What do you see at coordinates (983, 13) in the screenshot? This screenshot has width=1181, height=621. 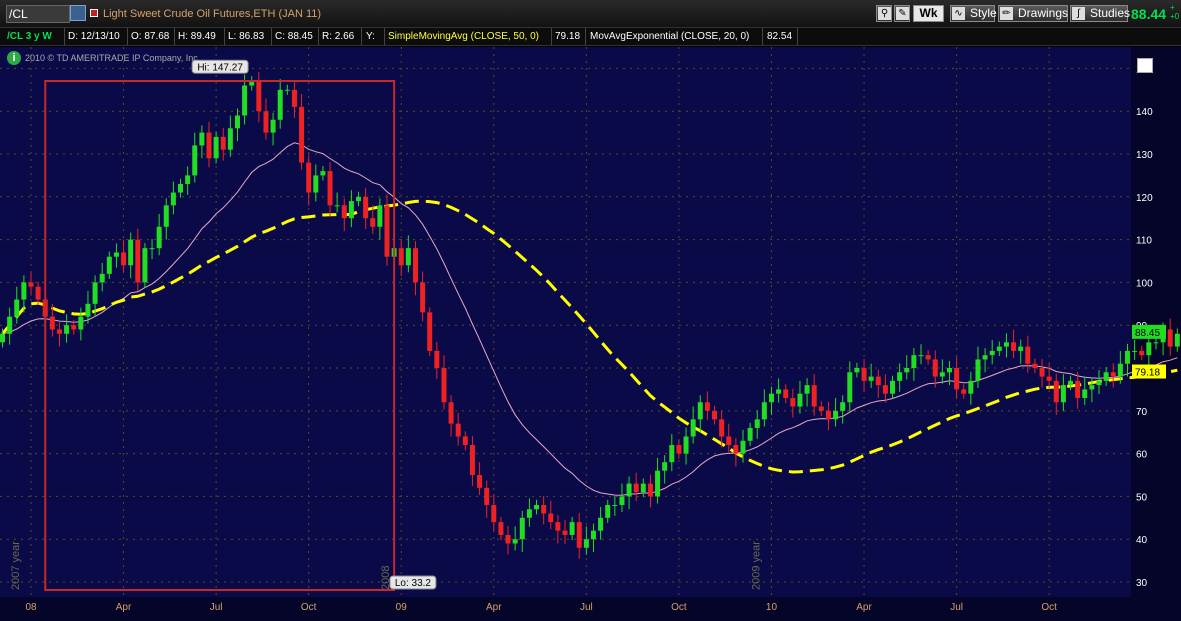 I see `style-label: Style` at bounding box center [983, 13].